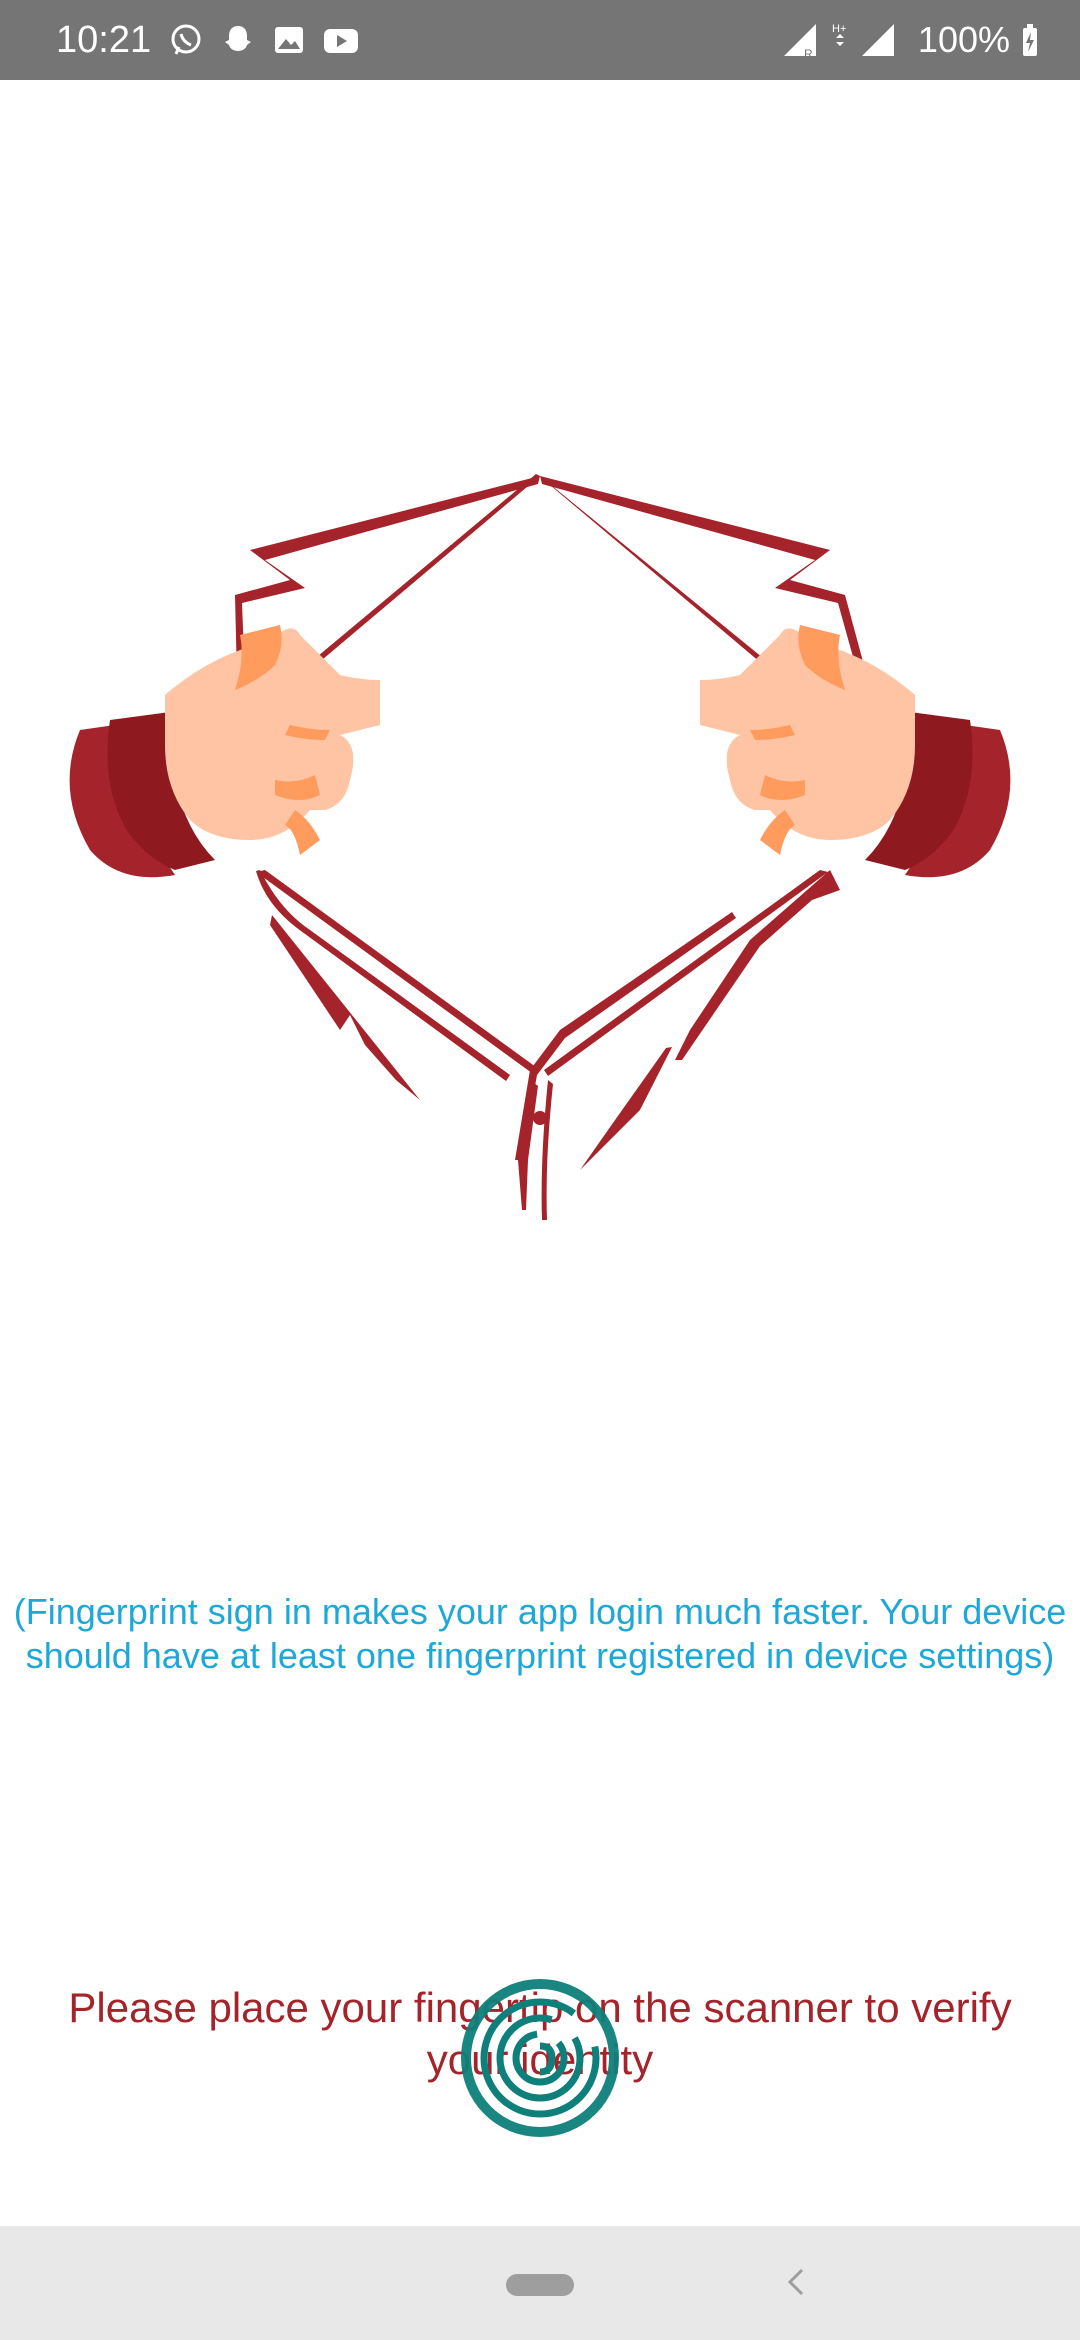 The width and height of the screenshot is (1080, 2340). I want to click on home-pill-icon, so click(540, 2285).